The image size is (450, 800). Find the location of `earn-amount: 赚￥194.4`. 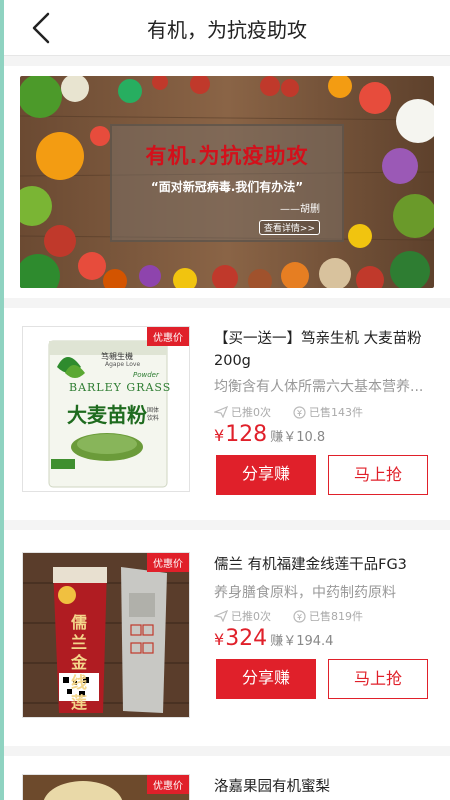

earn-amount: 赚￥194.4 is located at coordinates (302, 641).